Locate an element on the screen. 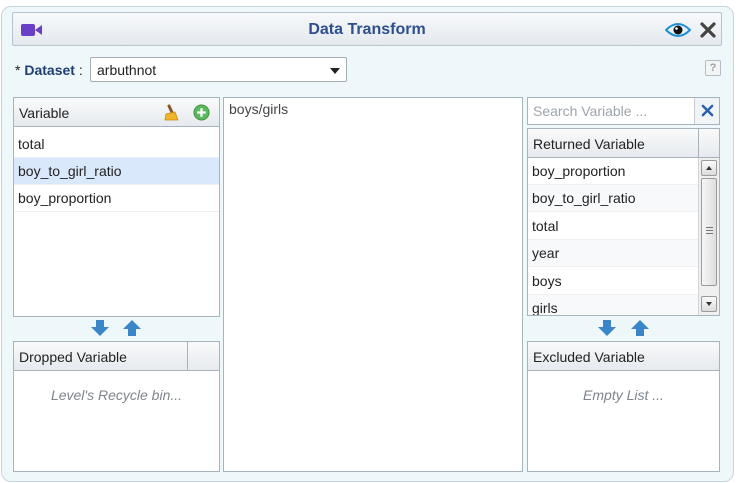 The width and height of the screenshot is (736, 483). returned-panel-header: Returned Variable is located at coordinates (623, 143).